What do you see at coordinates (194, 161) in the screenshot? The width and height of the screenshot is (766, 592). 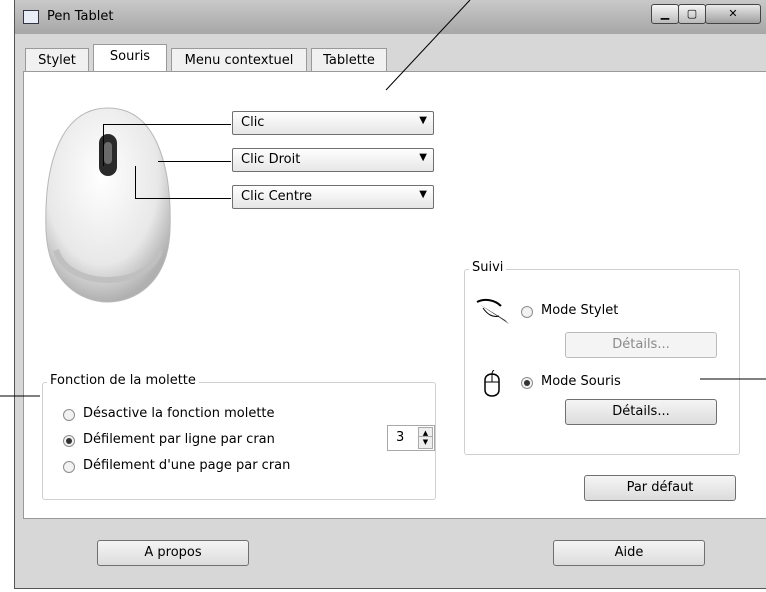 I see `connector-right` at bounding box center [194, 161].